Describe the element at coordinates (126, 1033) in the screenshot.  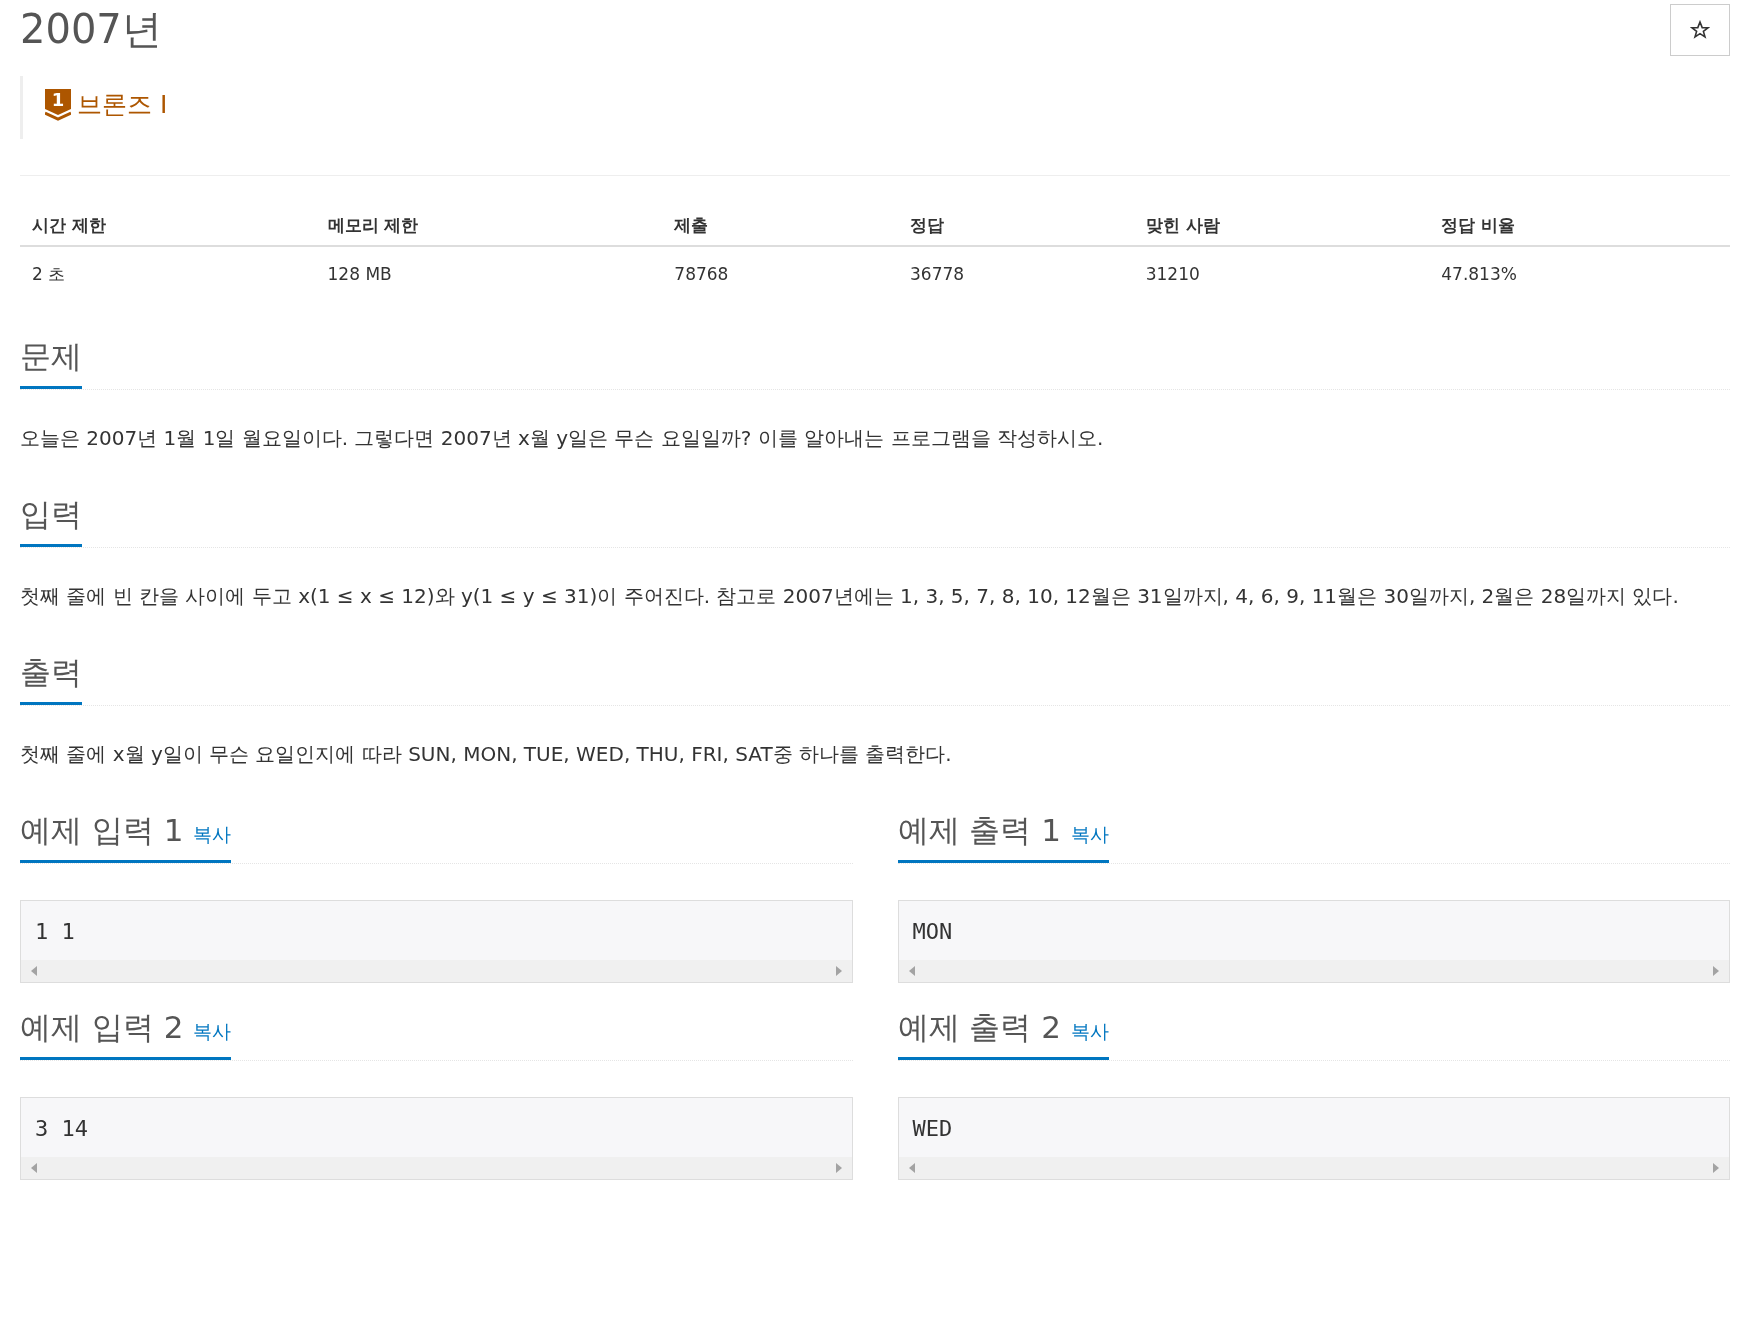
I see `sample-heading: 예제 입력 2 복사` at that location.